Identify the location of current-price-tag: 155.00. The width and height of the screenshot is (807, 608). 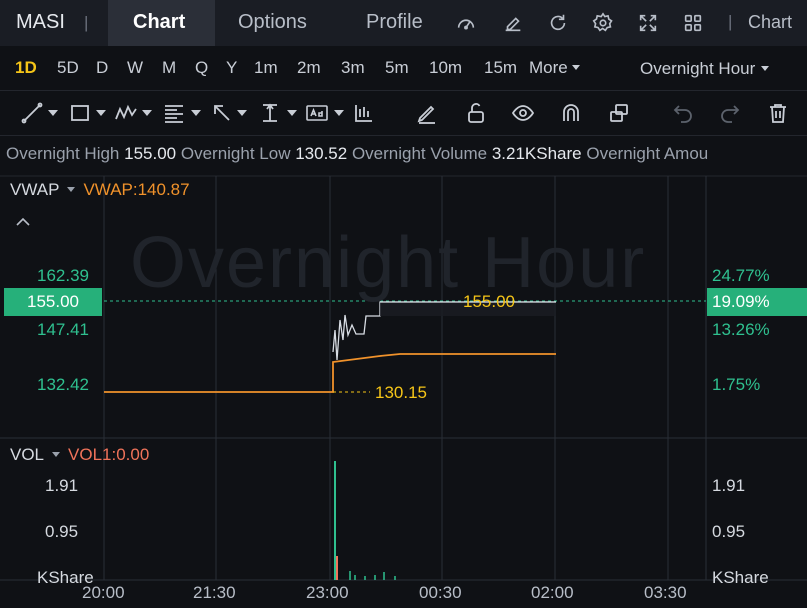
(53, 302).